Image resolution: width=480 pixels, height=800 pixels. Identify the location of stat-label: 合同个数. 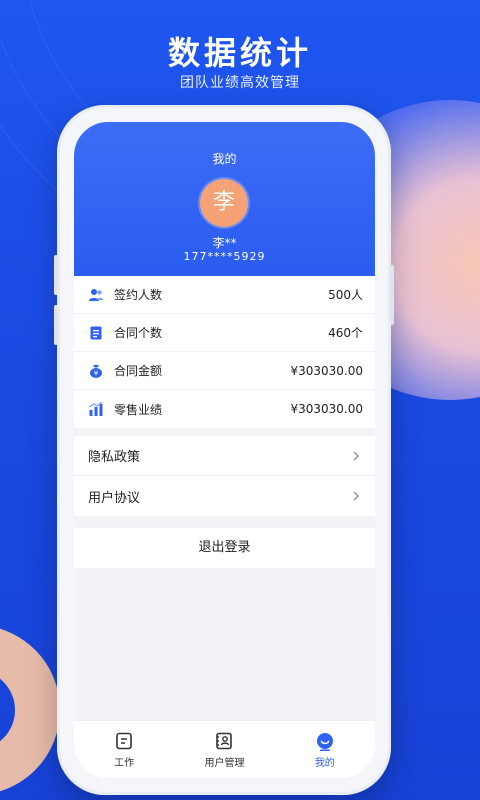
(138, 333).